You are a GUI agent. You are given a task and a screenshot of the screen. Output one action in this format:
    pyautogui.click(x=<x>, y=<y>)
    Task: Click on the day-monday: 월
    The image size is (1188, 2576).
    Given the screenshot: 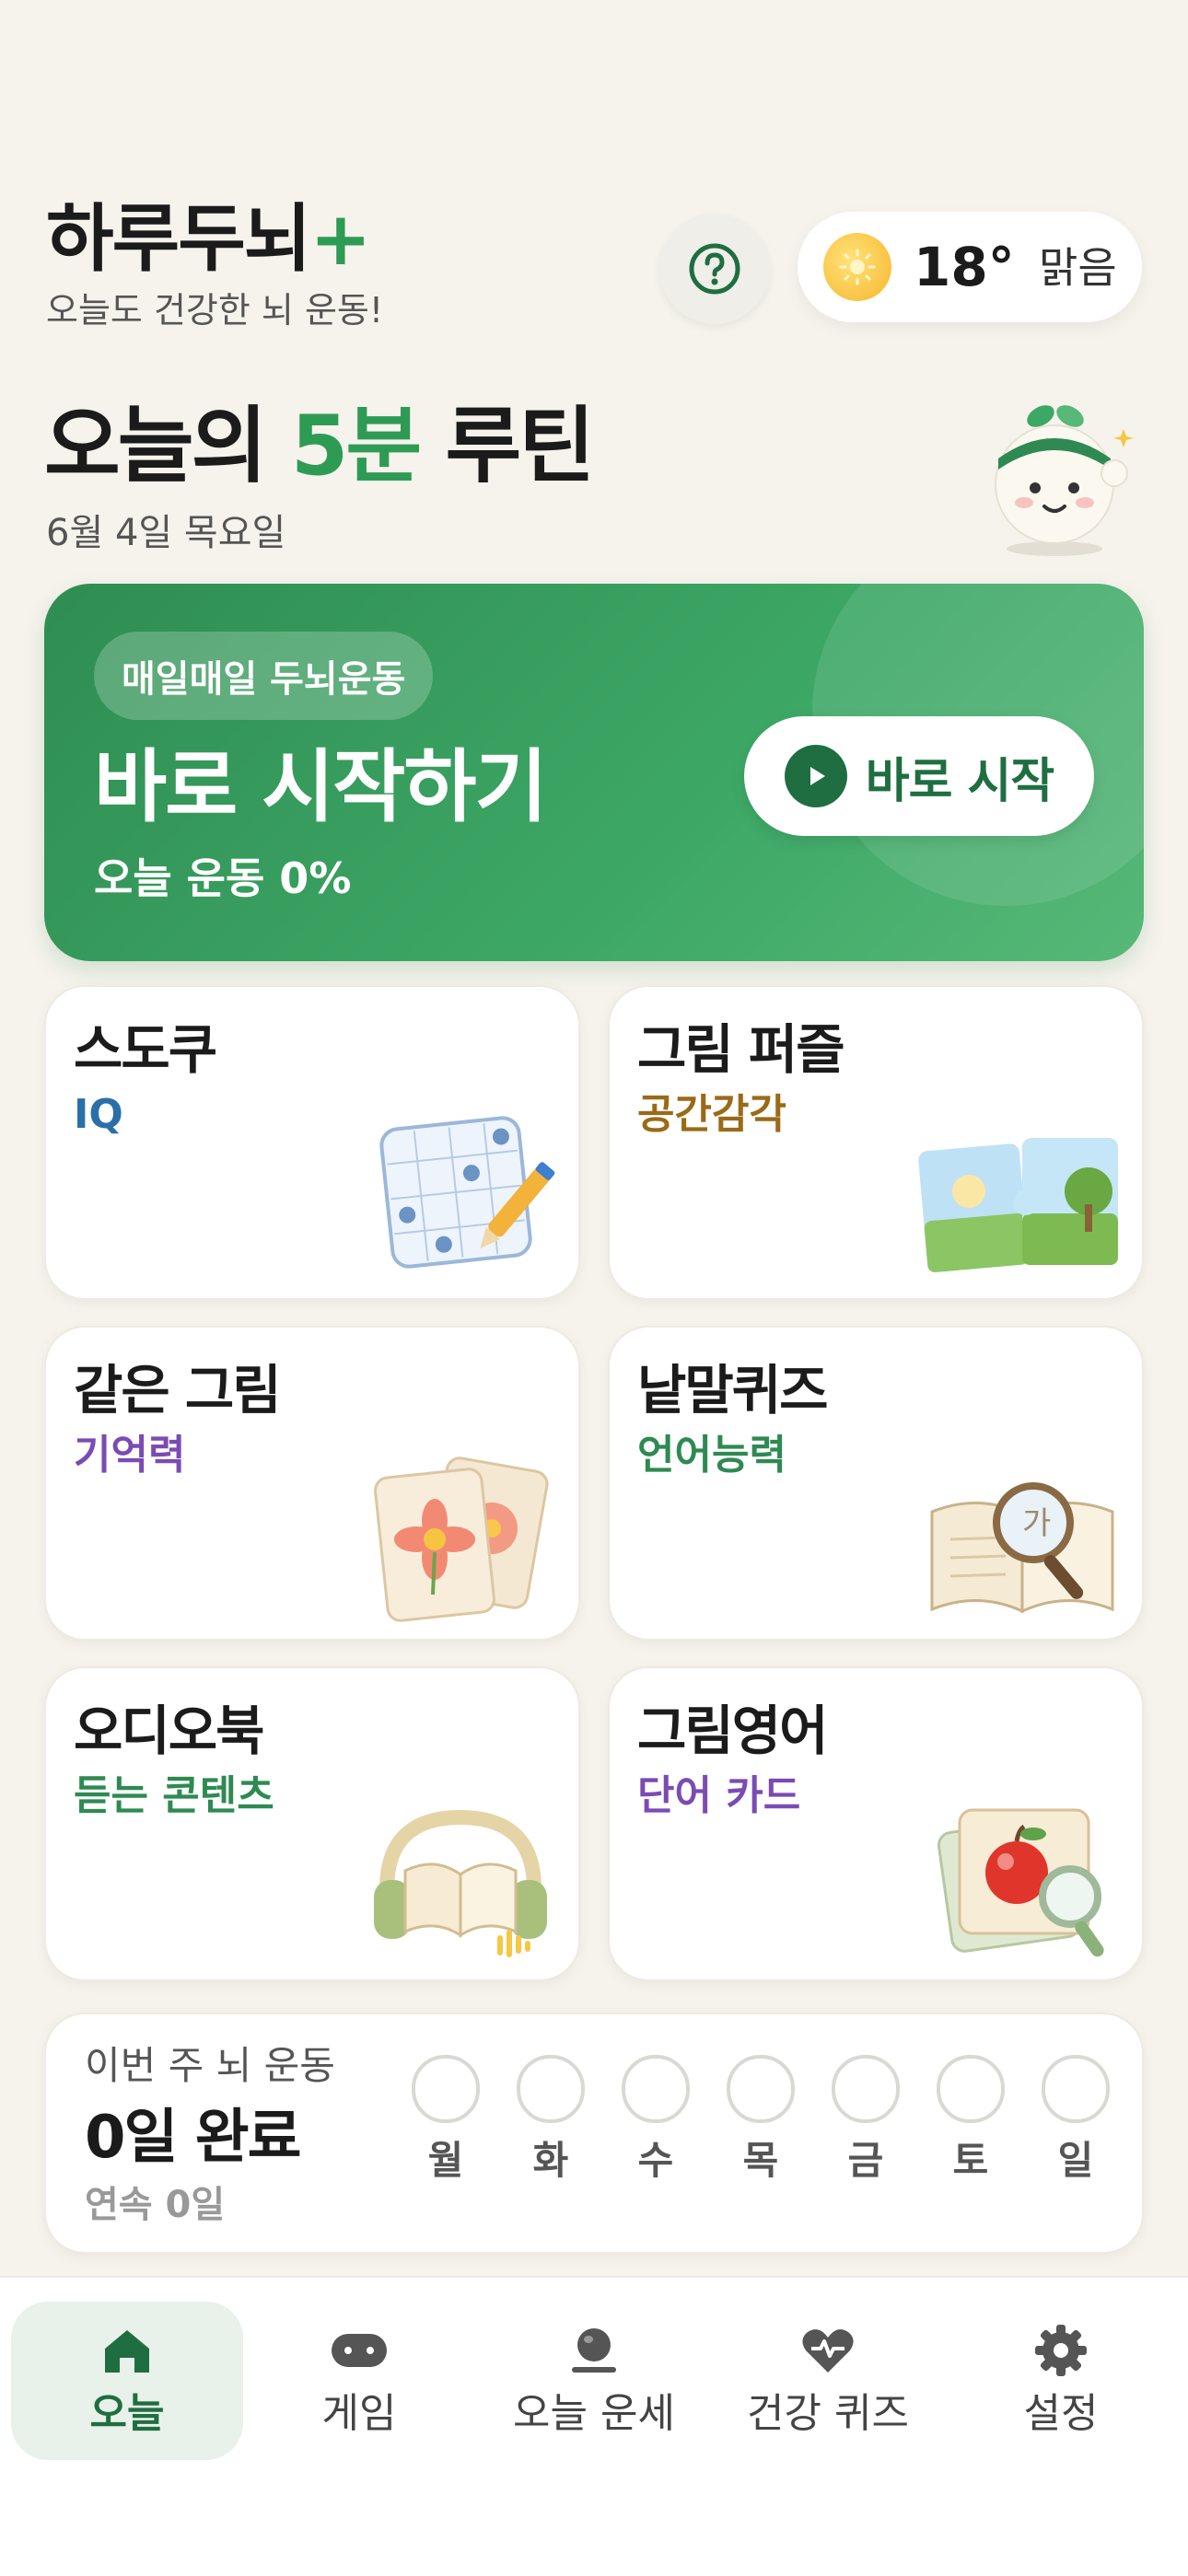 What is the action you would take?
    pyautogui.click(x=446, y=2120)
    